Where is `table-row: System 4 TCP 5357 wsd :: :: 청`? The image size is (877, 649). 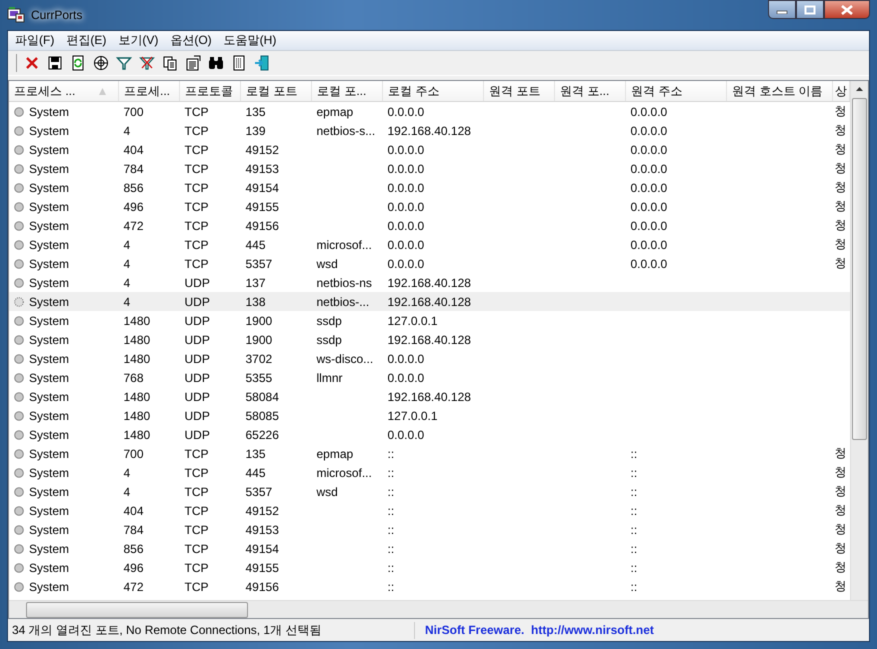
table-row: System 4 TCP 5357 wsd :: :: 청 is located at coordinates (429, 491).